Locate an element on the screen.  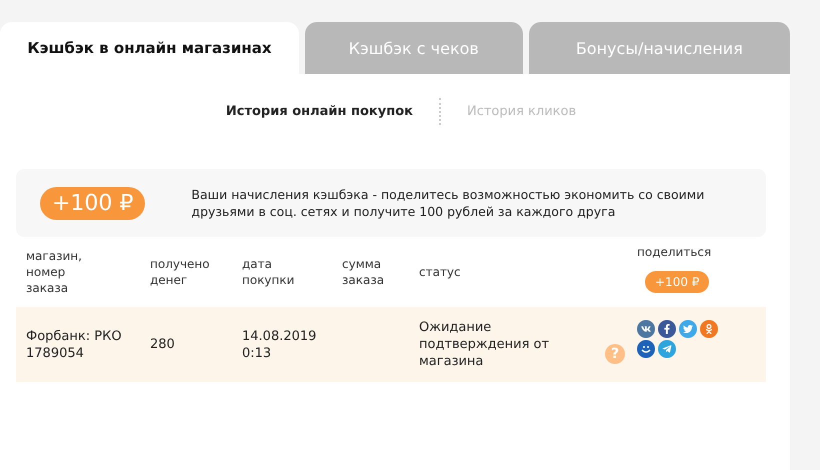
table-cell-text: 280 is located at coordinates (162, 344).